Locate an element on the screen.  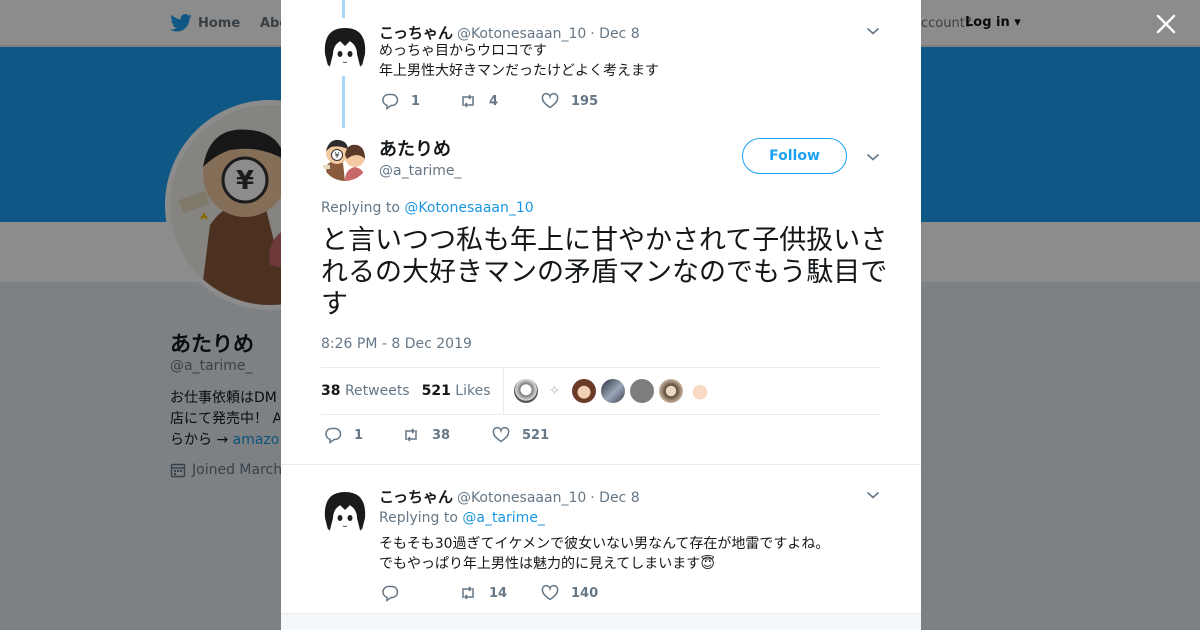
like-count: 140 is located at coordinates (585, 593).